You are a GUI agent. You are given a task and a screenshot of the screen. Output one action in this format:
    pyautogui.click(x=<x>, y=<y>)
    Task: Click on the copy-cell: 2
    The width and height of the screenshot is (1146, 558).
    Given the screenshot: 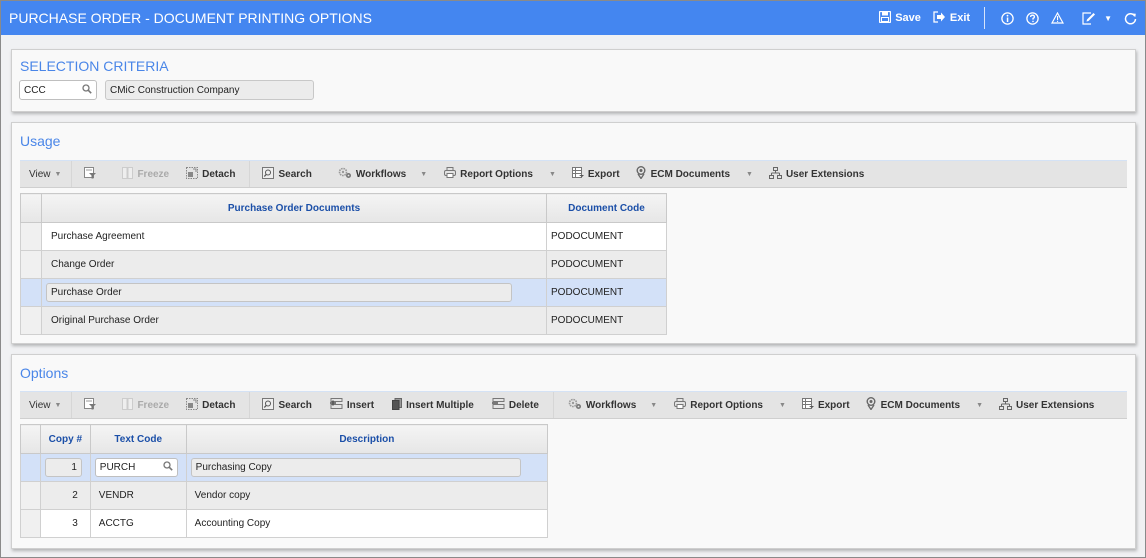 What is the action you would take?
    pyautogui.click(x=65, y=495)
    